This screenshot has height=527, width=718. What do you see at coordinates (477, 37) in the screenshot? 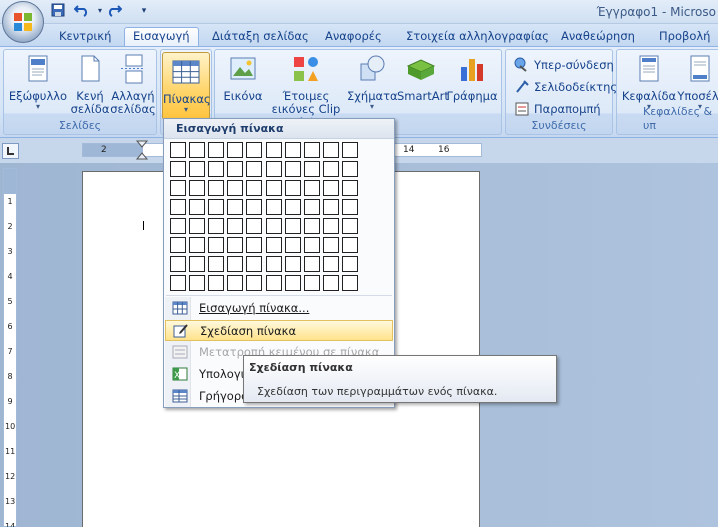
I see `tab-mailings: Στοιχεία αλληλογραφίας` at bounding box center [477, 37].